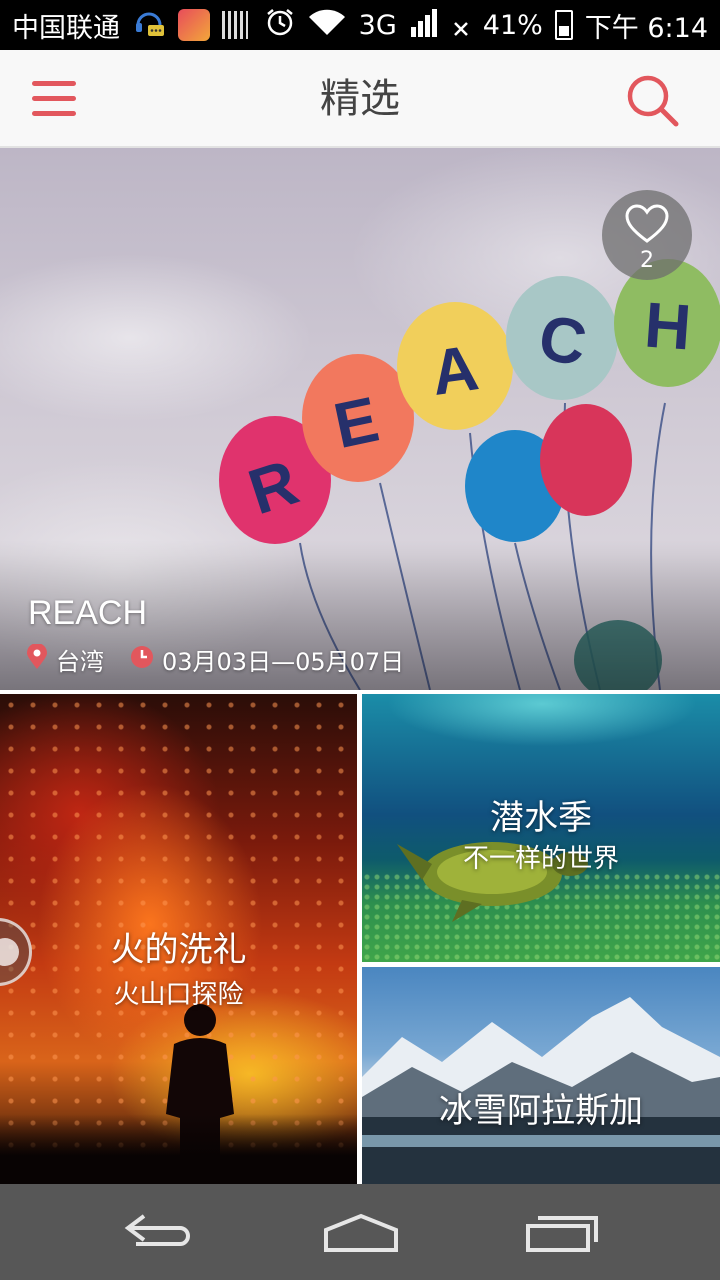 The image size is (720, 1280). Describe the element at coordinates (66, 28) in the screenshot. I see `carrier-name: 中国联通` at that location.